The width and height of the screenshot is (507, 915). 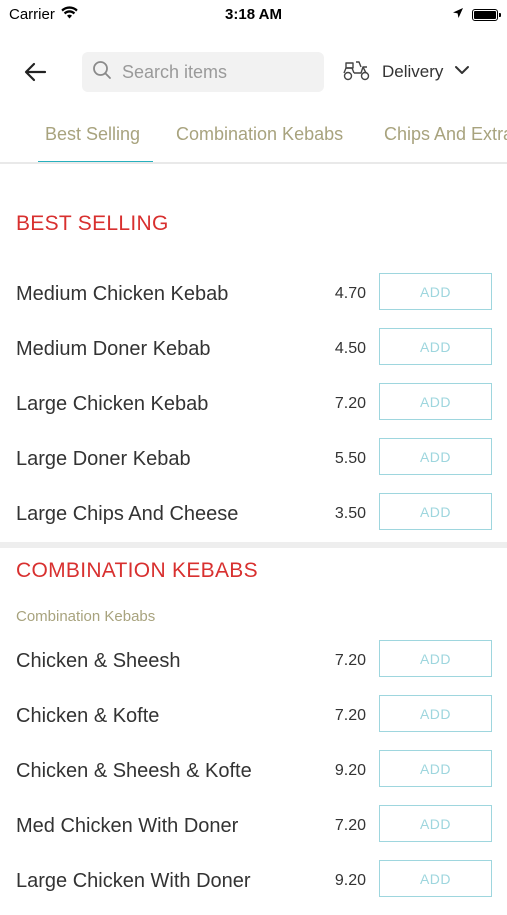 I want to click on search-icon, so click(x=97, y=72).